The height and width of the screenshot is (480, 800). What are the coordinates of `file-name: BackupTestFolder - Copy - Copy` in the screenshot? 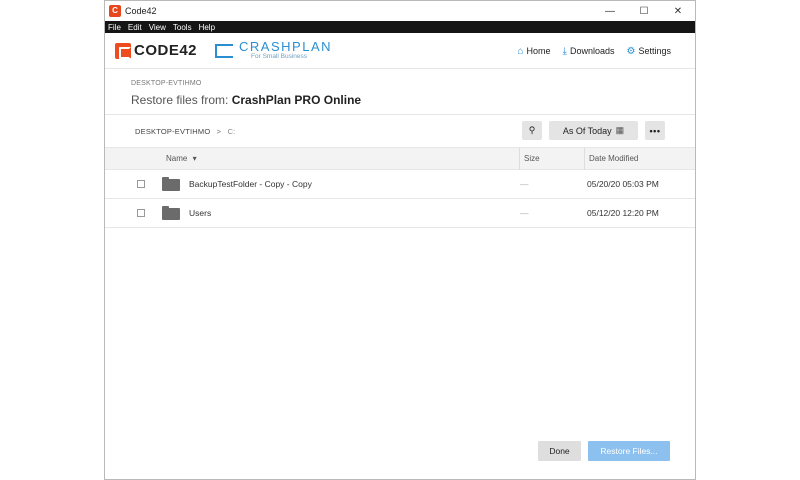 It's located at (250, 184).